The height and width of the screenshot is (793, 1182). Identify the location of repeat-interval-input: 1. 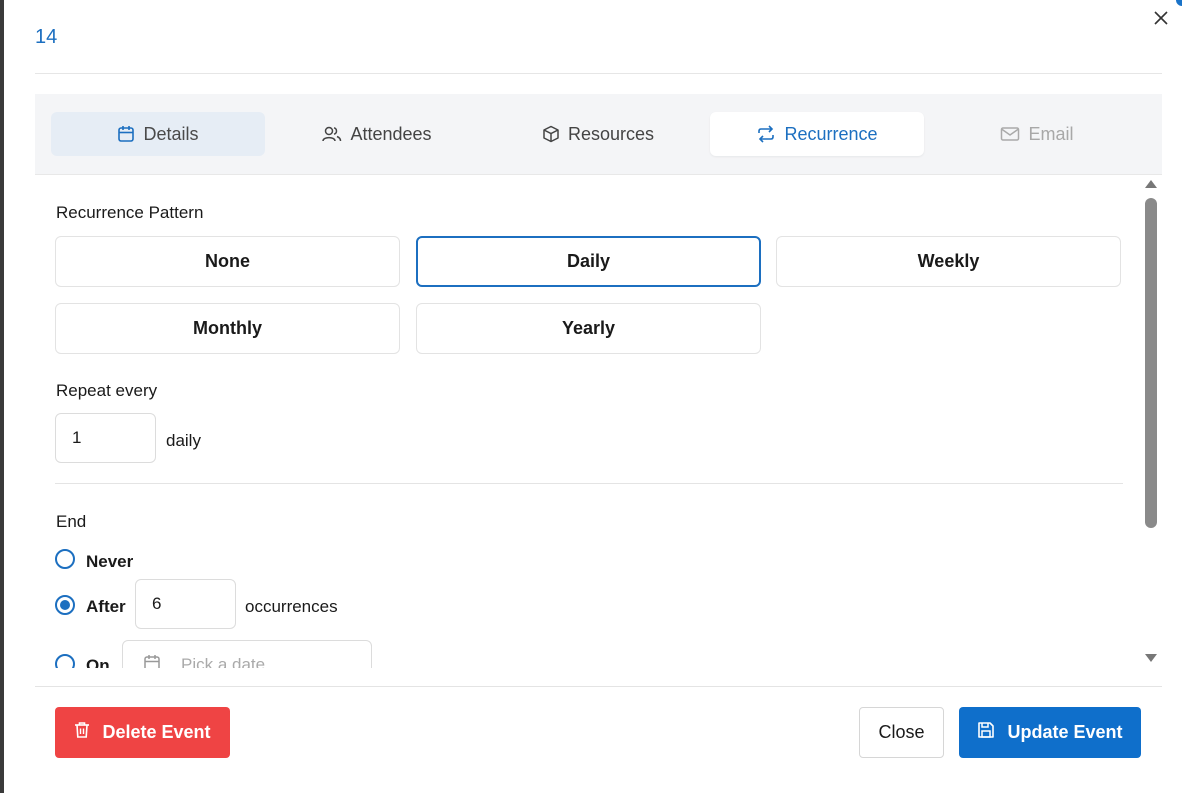
(105, 438).